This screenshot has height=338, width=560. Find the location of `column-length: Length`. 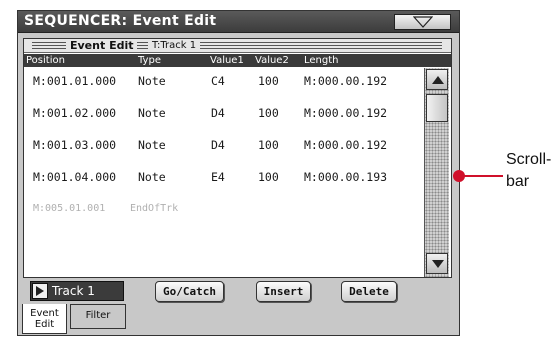

column-length: Length is located at coordinates (321, 60).